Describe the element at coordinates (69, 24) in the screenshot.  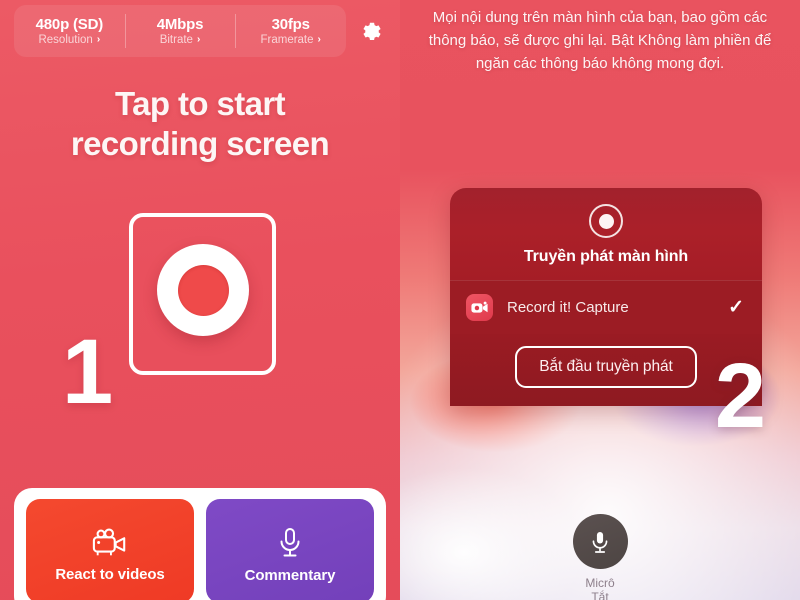
I see `setting-resolution-value: 480p (SD)` at that location.